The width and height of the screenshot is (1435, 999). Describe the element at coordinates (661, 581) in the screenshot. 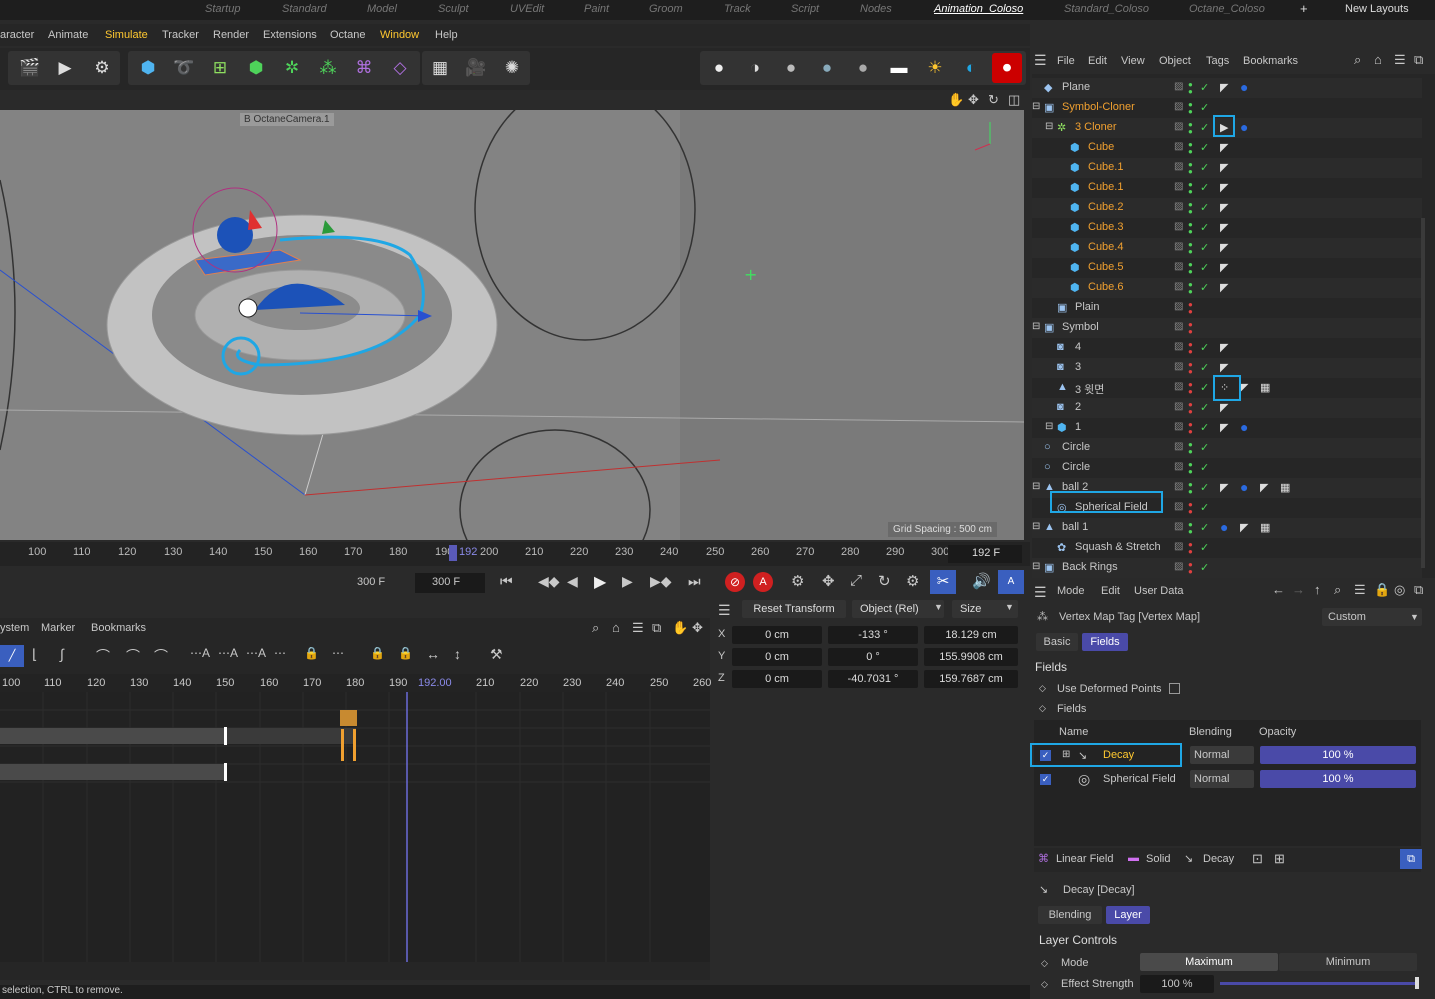

I see `next-key-icon: ▶◆` at that location.